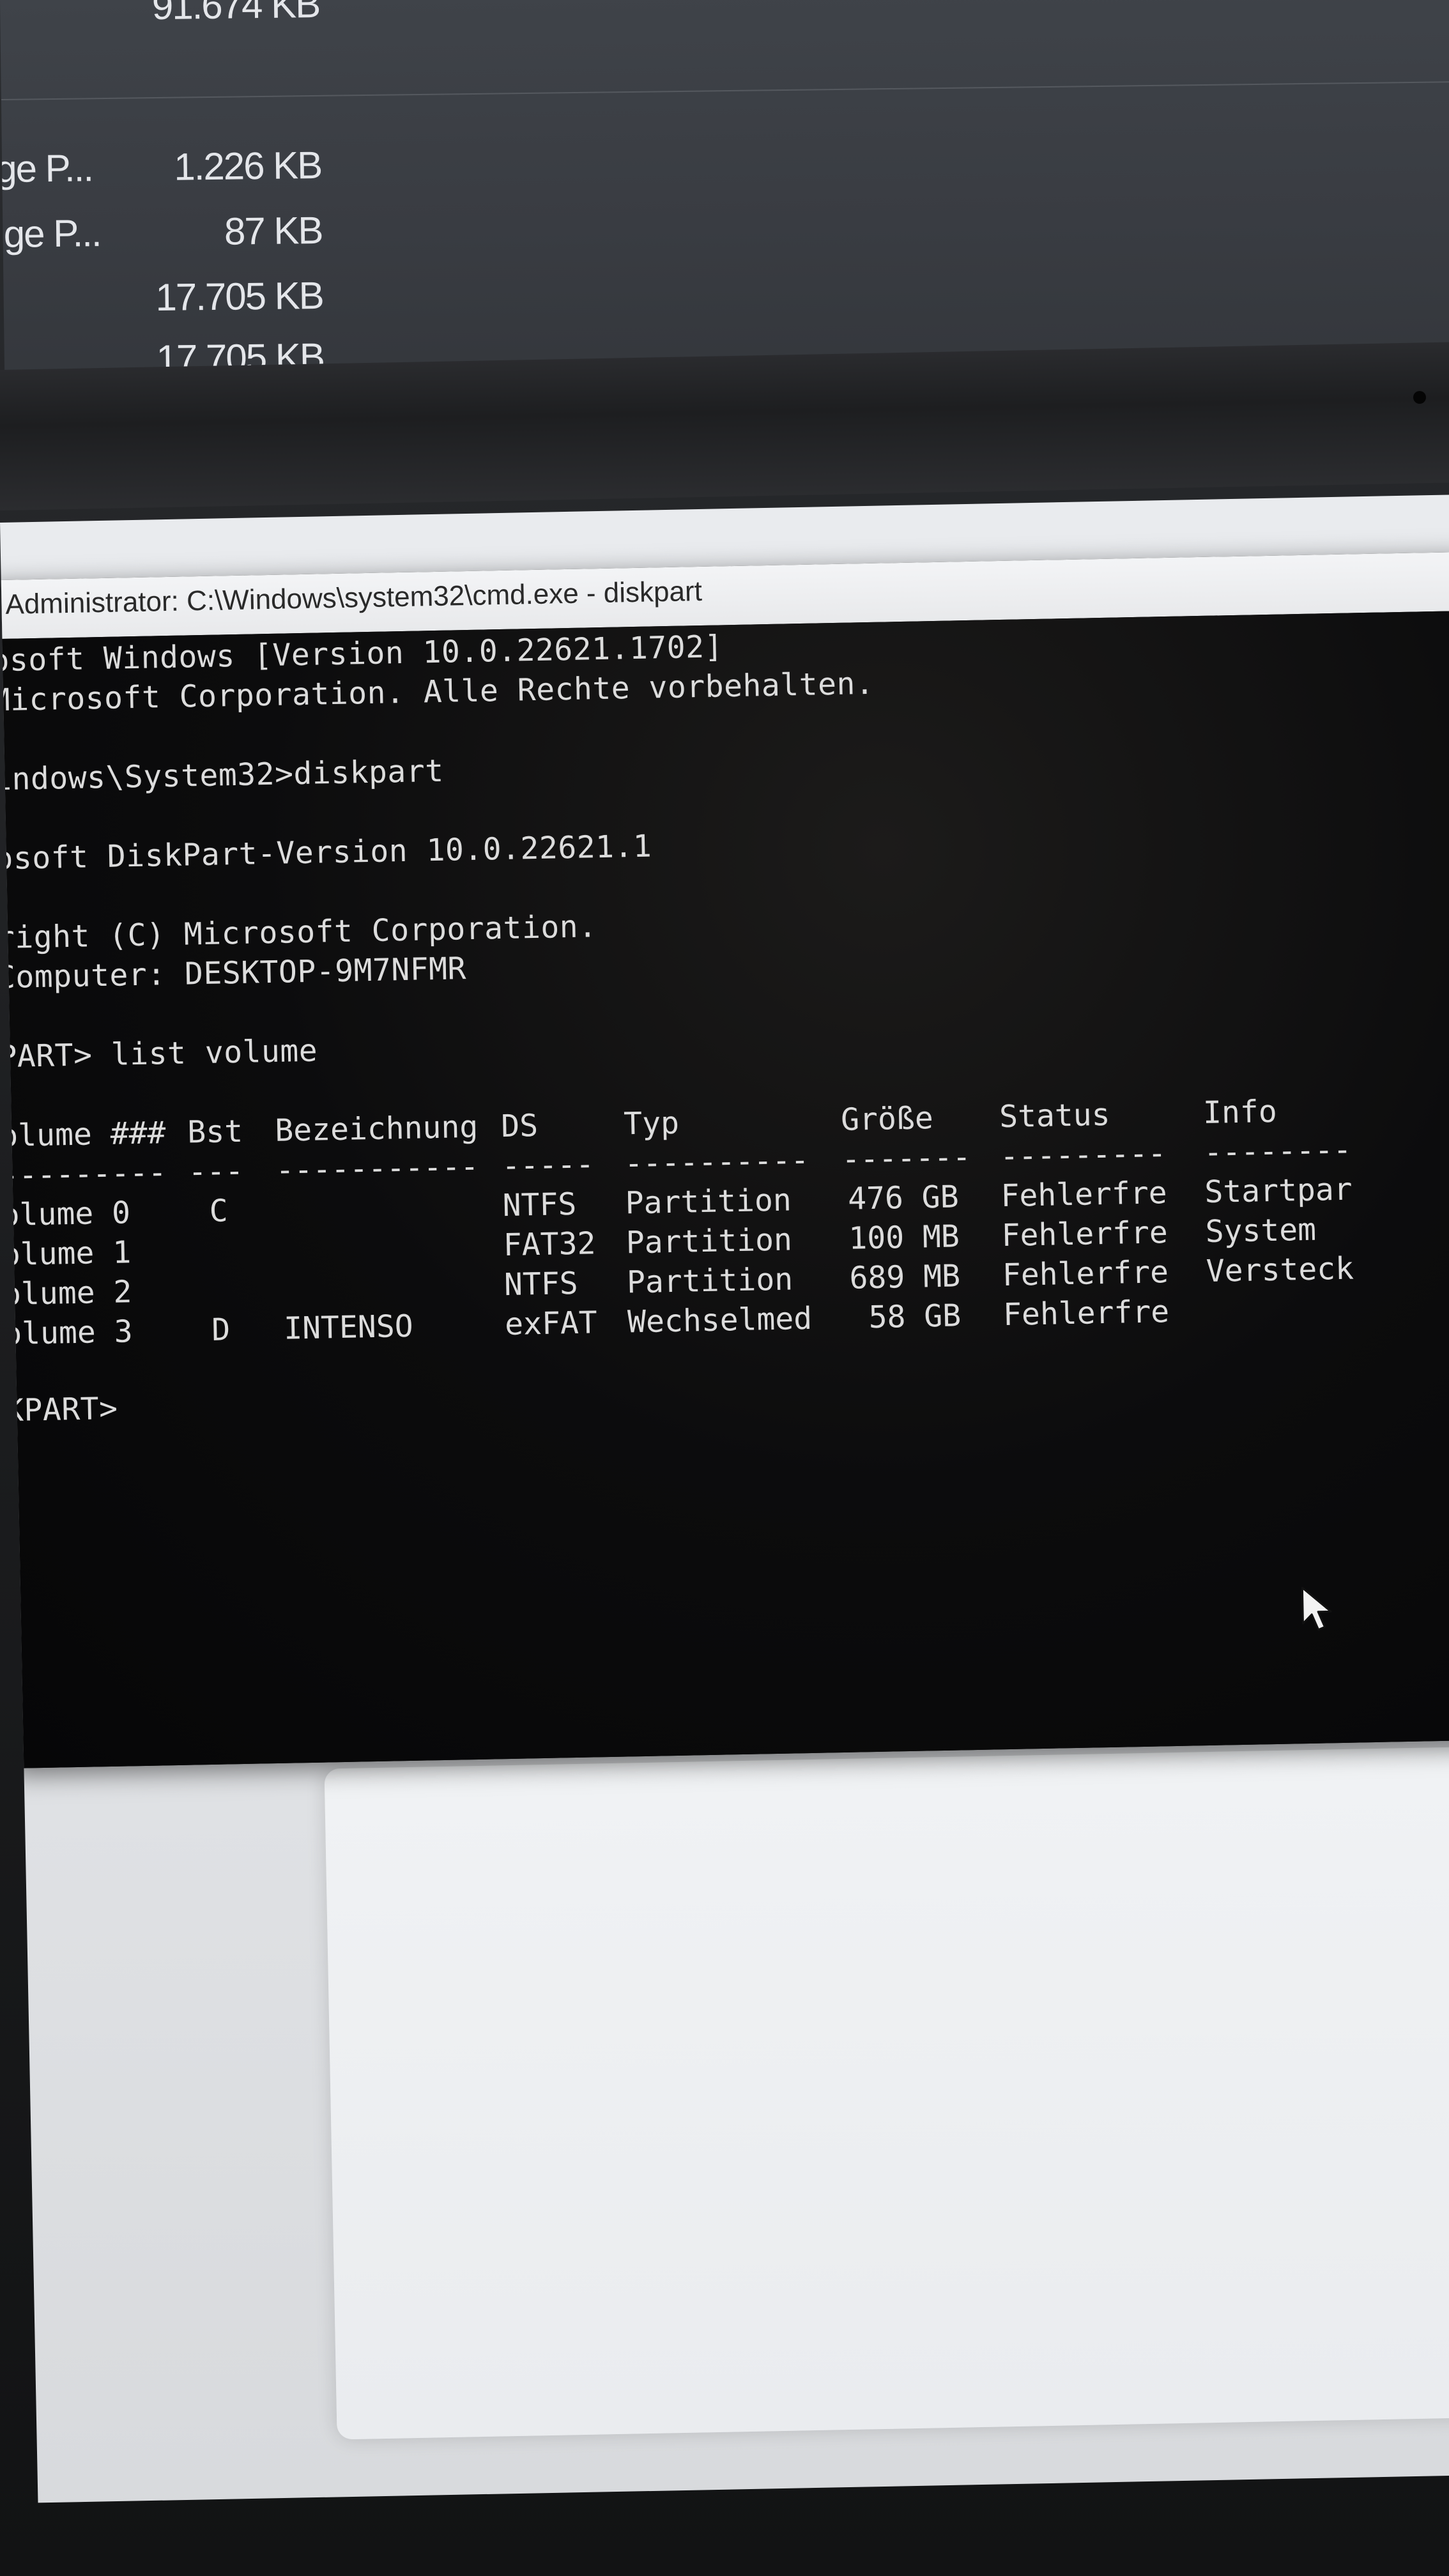 The image size is (1449, 2576). What do you see at coordinates (905, 1277) in the screenshot?
I see `cell-groesse: 689 MB` at bounding box center [905, 1277].